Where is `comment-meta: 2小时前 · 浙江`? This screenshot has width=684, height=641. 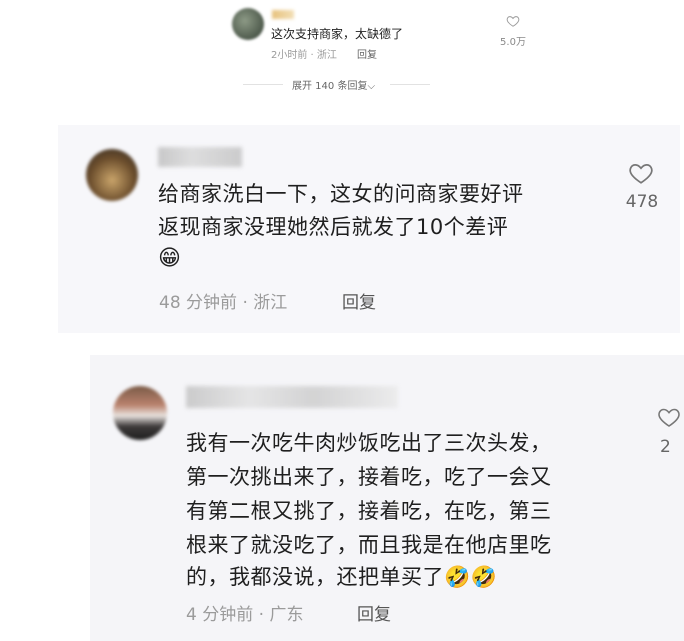 comment-meta: 2小时前 · 浙江 is located at coordinates (304, 55).